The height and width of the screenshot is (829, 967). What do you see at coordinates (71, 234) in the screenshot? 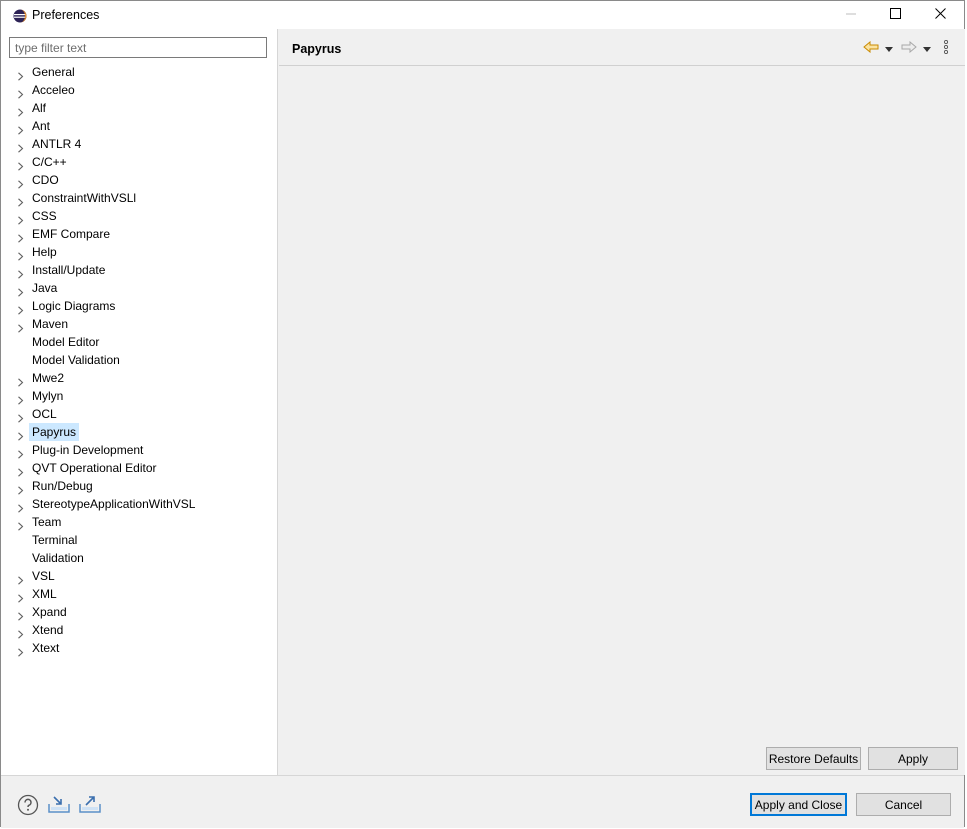
I see `tree-item-label: EMF Compare` at bounding box center [71, 234].